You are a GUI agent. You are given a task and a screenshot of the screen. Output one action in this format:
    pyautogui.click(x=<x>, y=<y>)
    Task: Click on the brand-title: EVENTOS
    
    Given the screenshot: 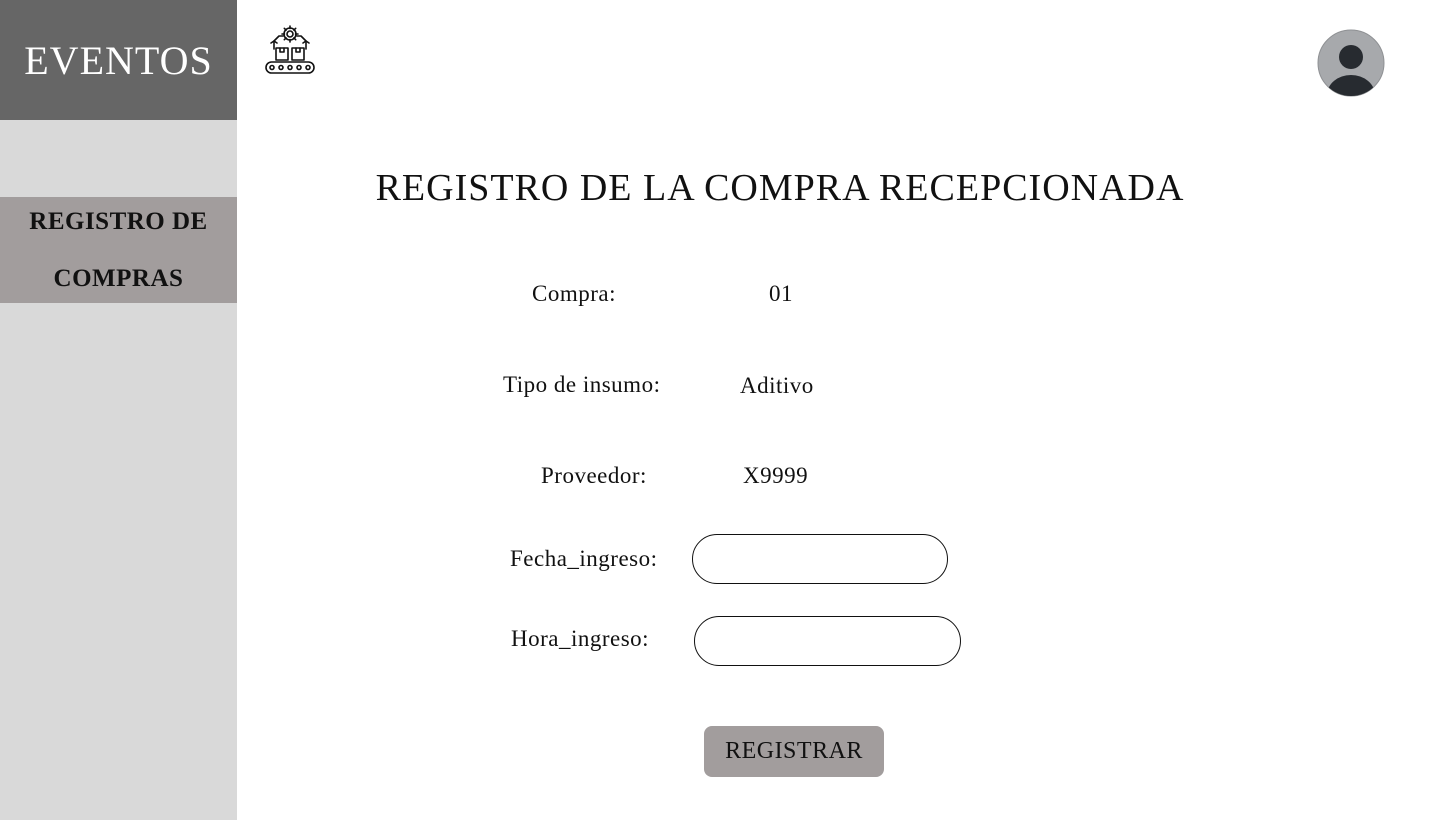 What is the action you would take?
    pyautogui.click(x=118, y=60)
    